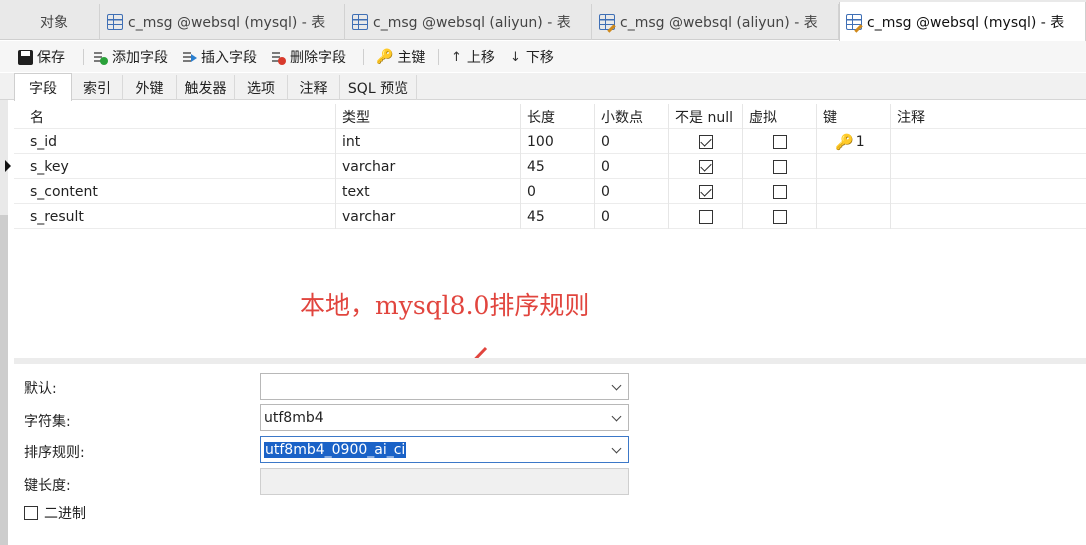 The height and width of the screenshot is (545, 1086). I want to click on move-down-button: ↓ 下移, so click(532, 57).